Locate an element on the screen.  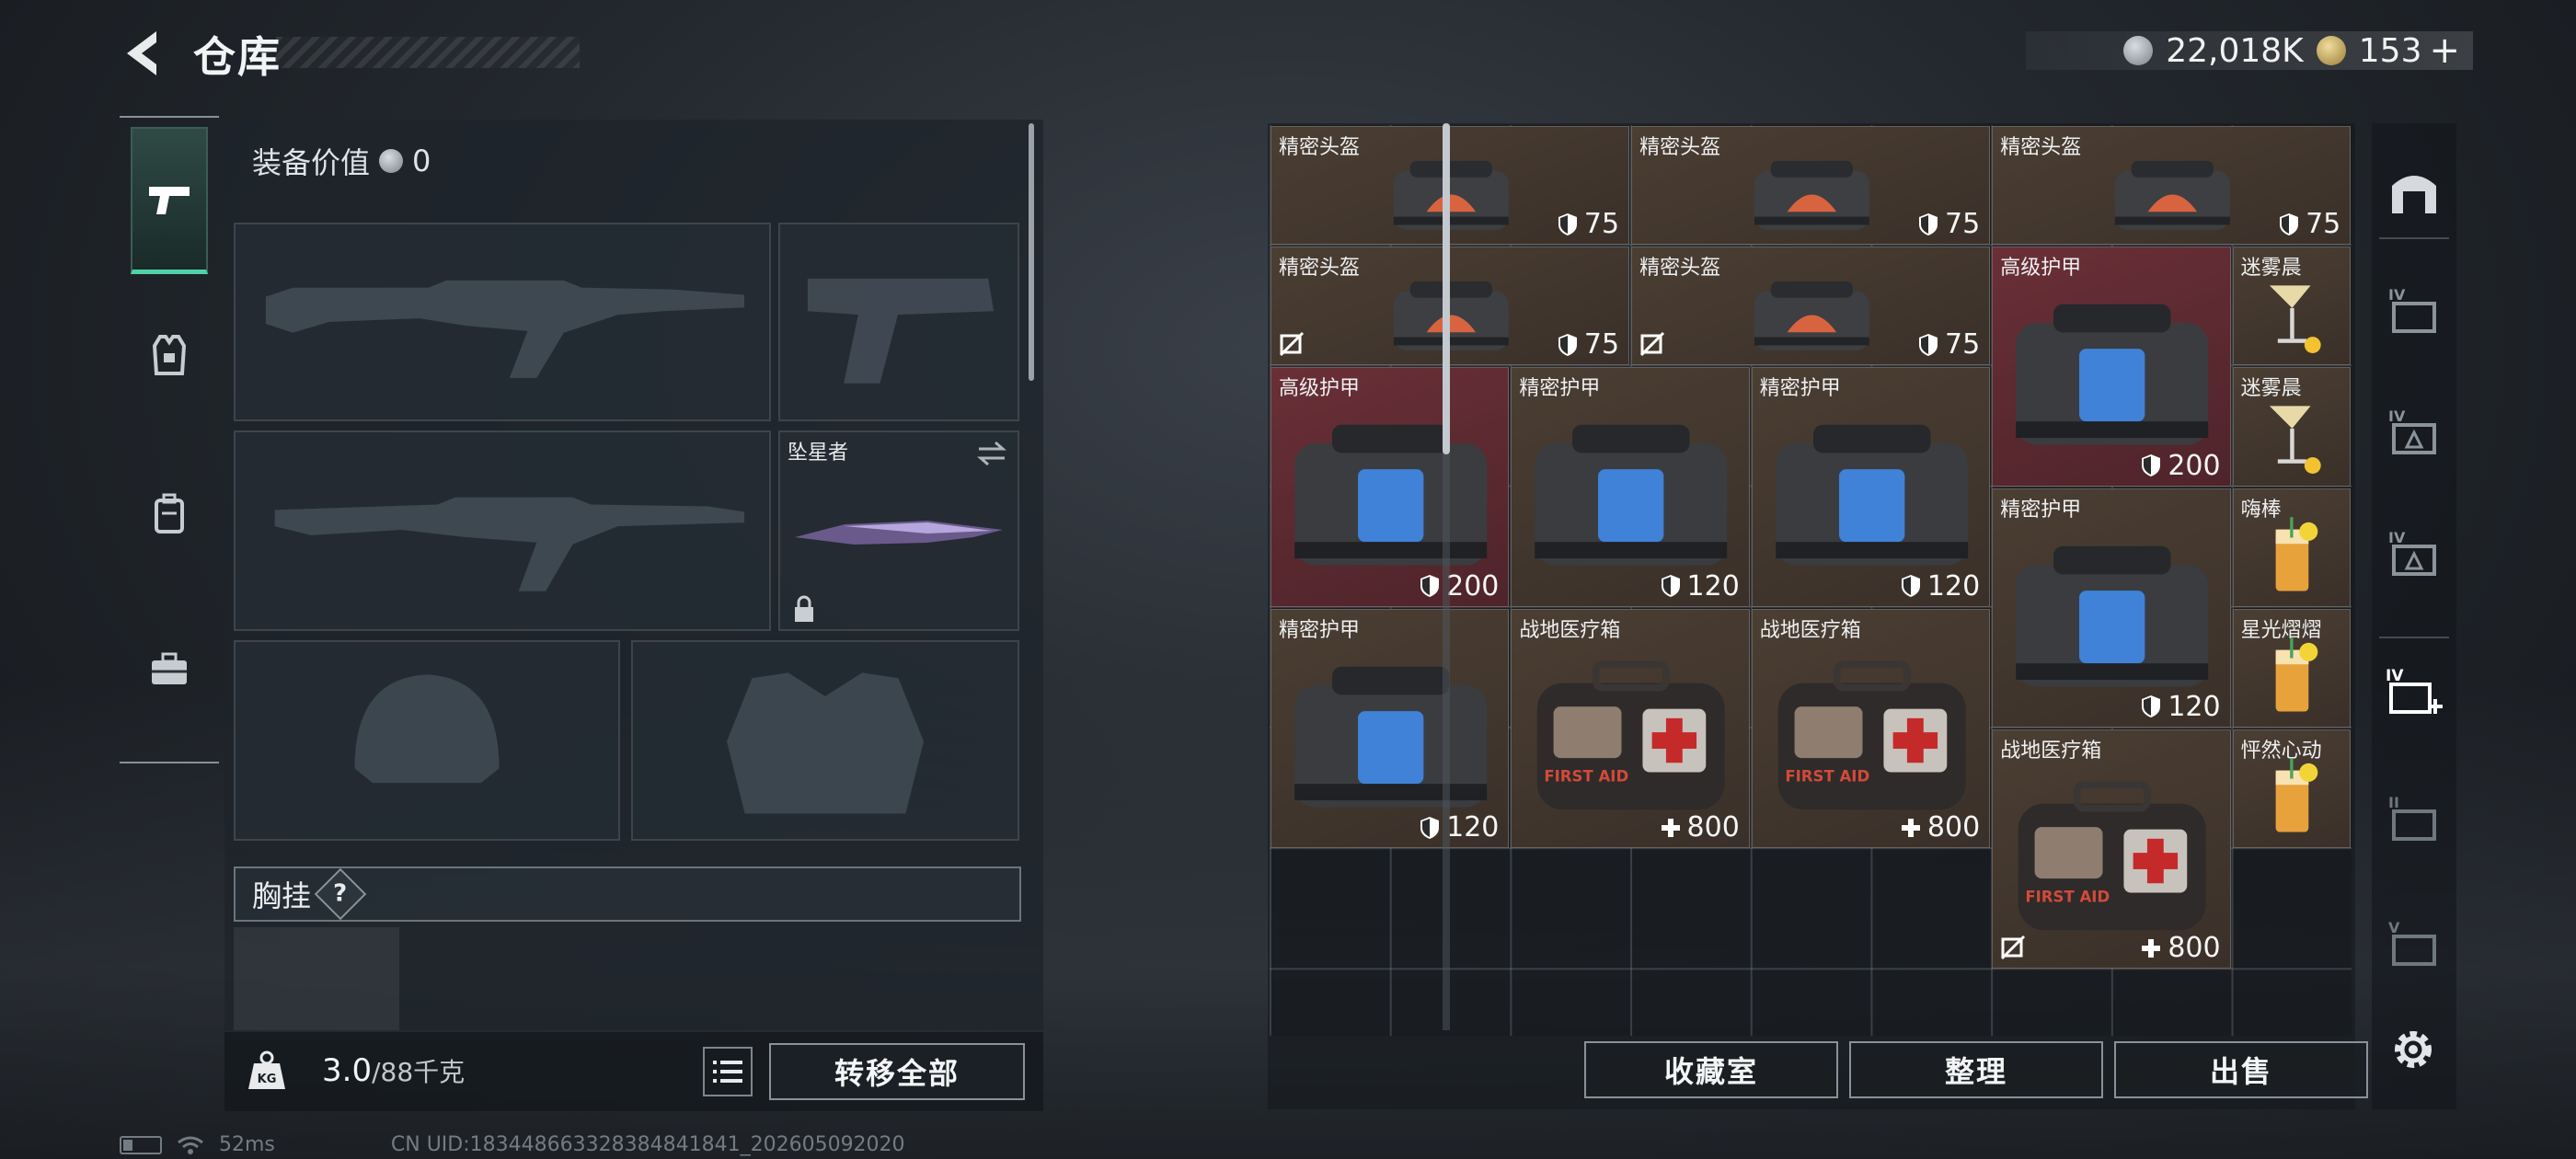
warehouse-door-icon is located at coordinates (2414, 194).